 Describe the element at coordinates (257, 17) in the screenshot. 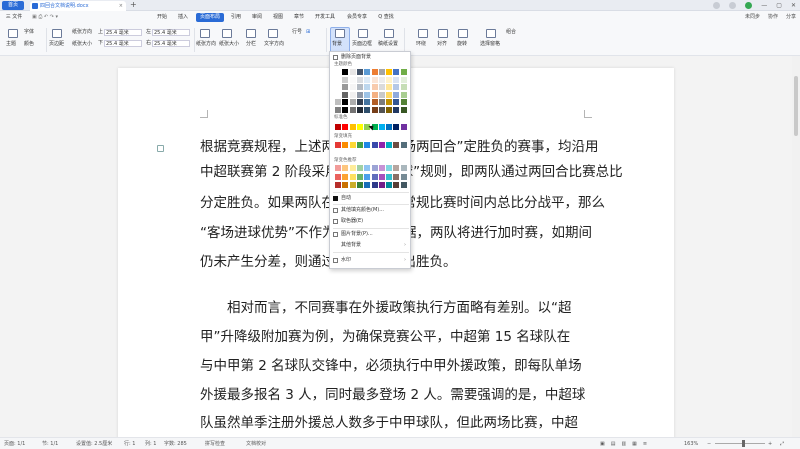

I see `menu-review: 审阅` at that location.